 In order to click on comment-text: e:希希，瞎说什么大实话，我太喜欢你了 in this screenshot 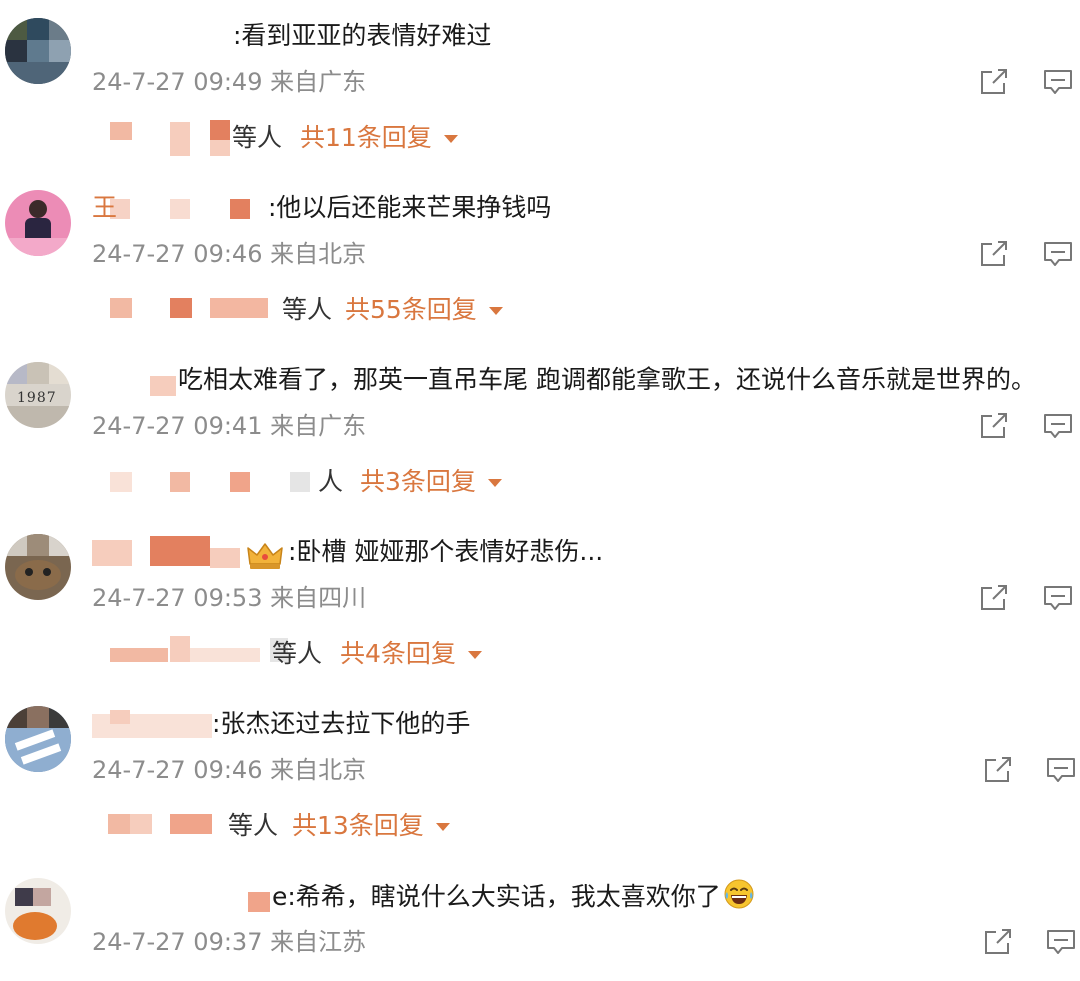, I will do `click(513, 896)`.